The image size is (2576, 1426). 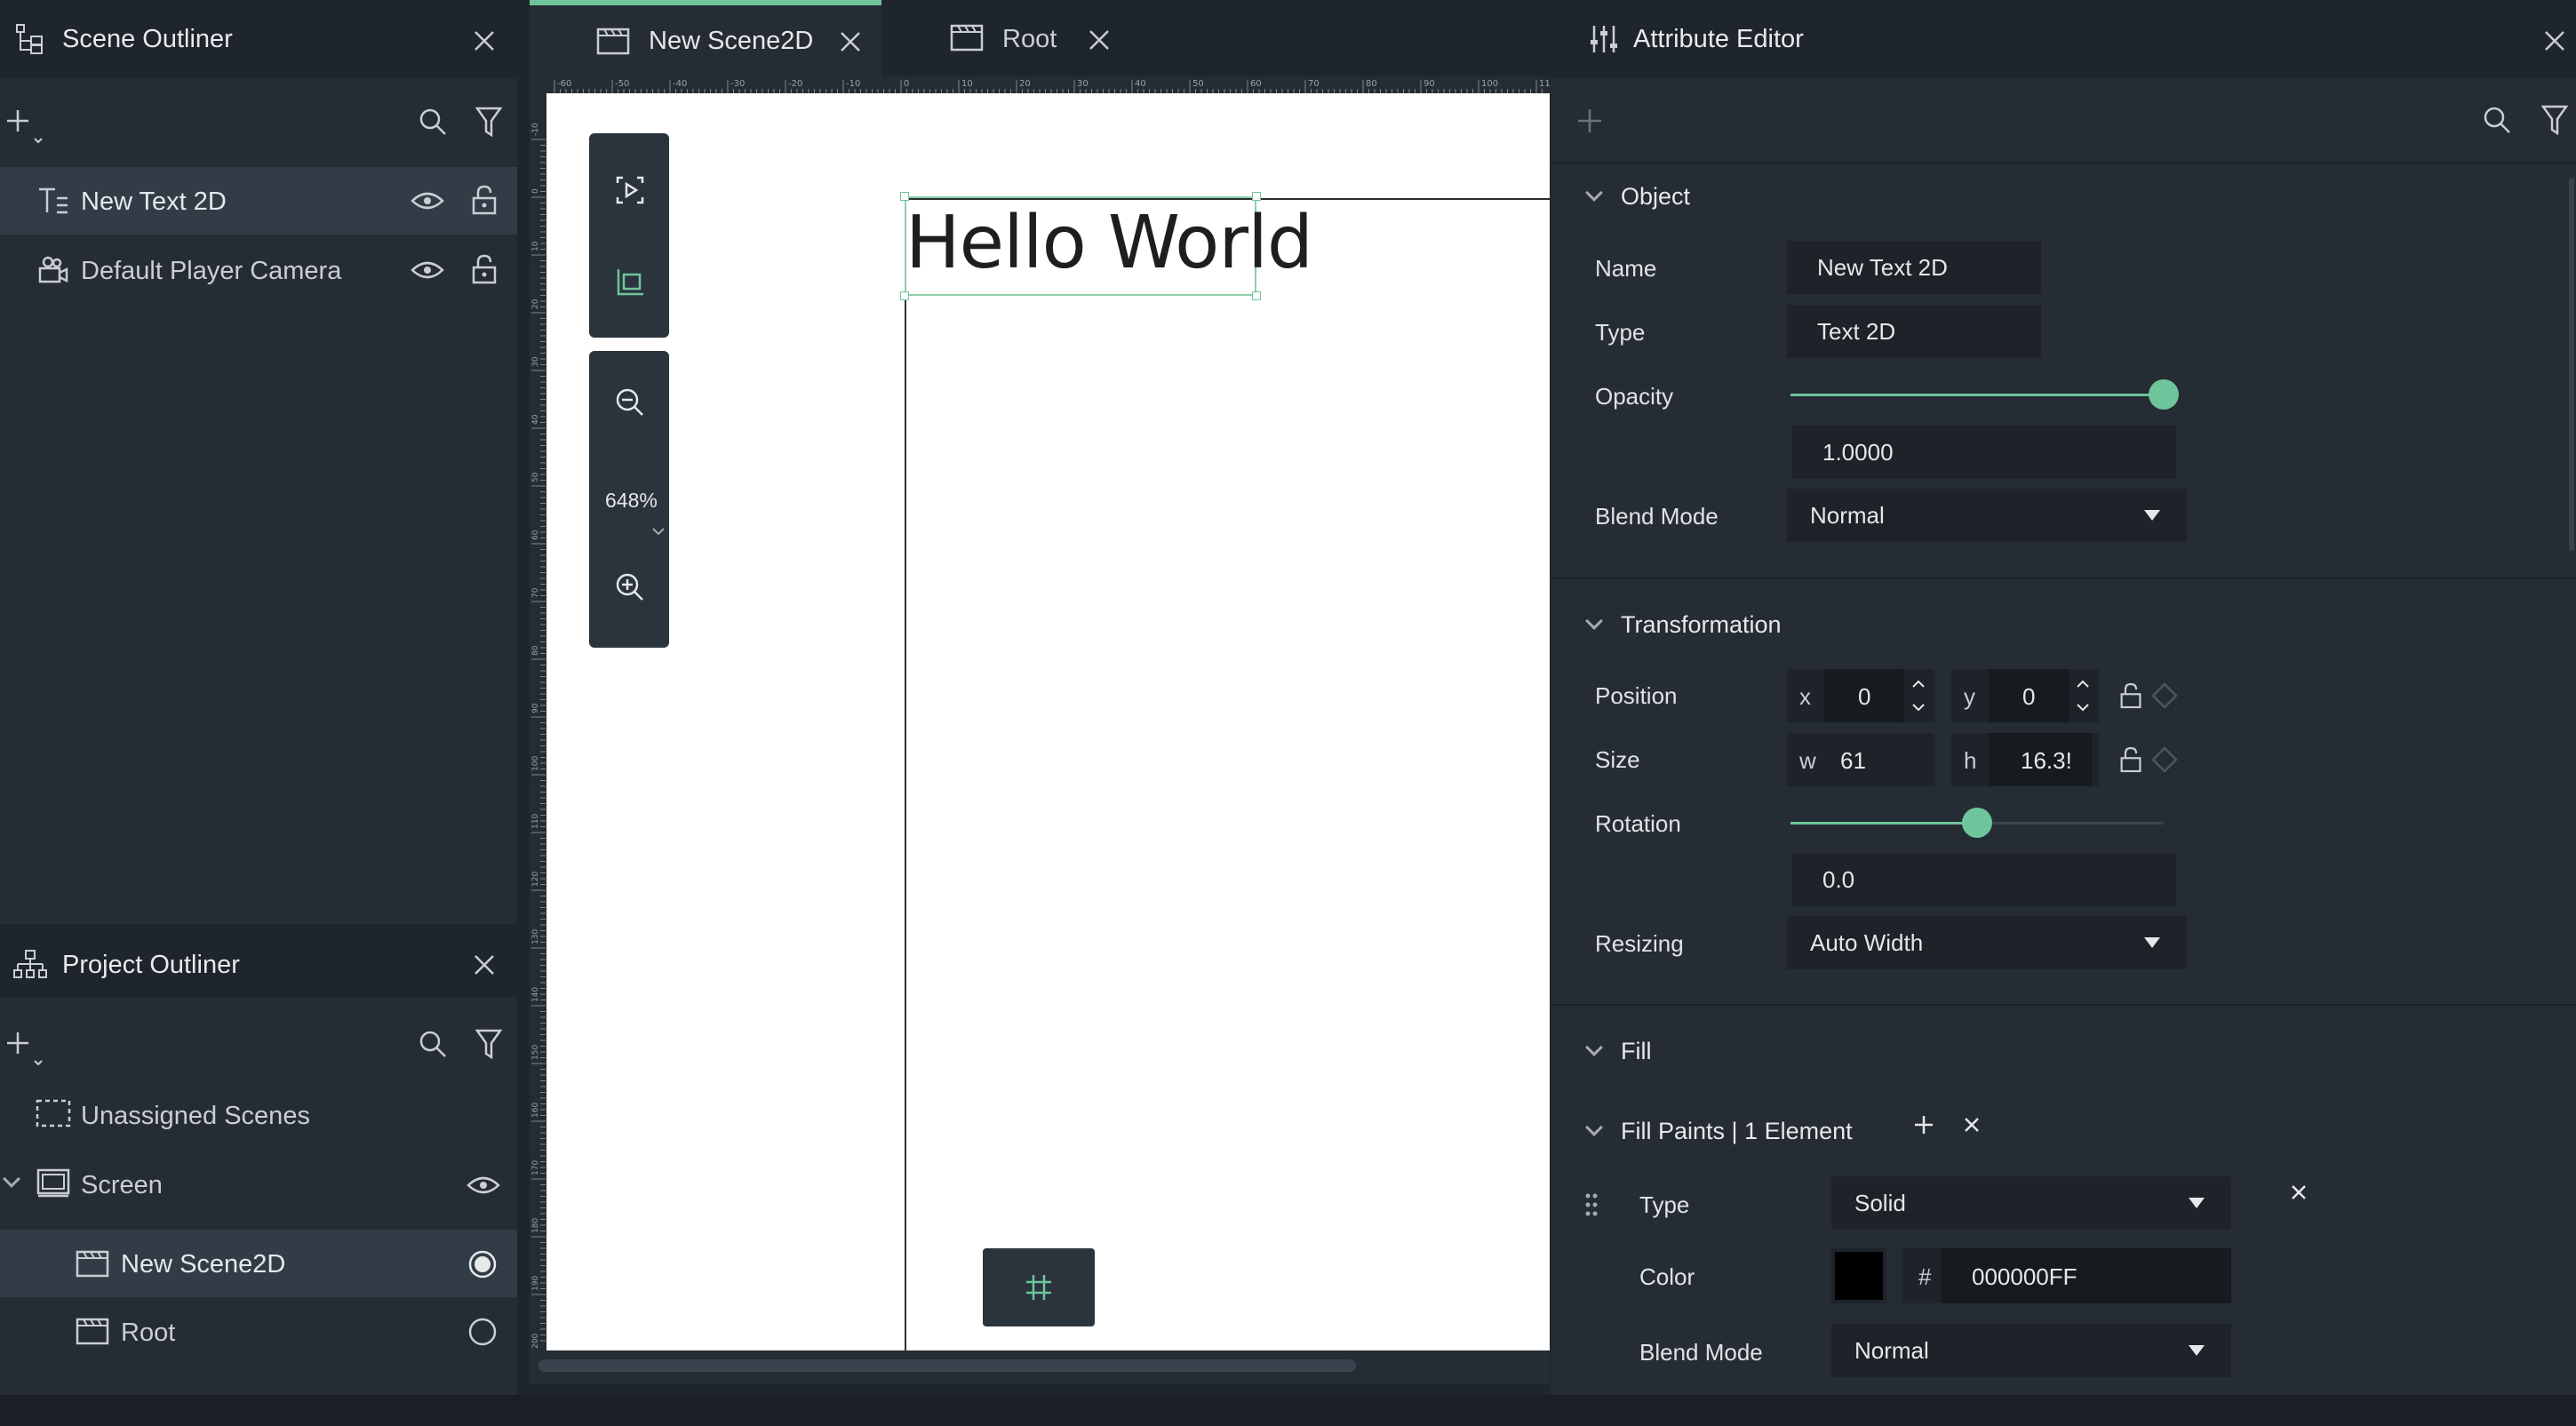 I want to click on color-hex-value: 000000FF, so click(x=2025, y=1277).